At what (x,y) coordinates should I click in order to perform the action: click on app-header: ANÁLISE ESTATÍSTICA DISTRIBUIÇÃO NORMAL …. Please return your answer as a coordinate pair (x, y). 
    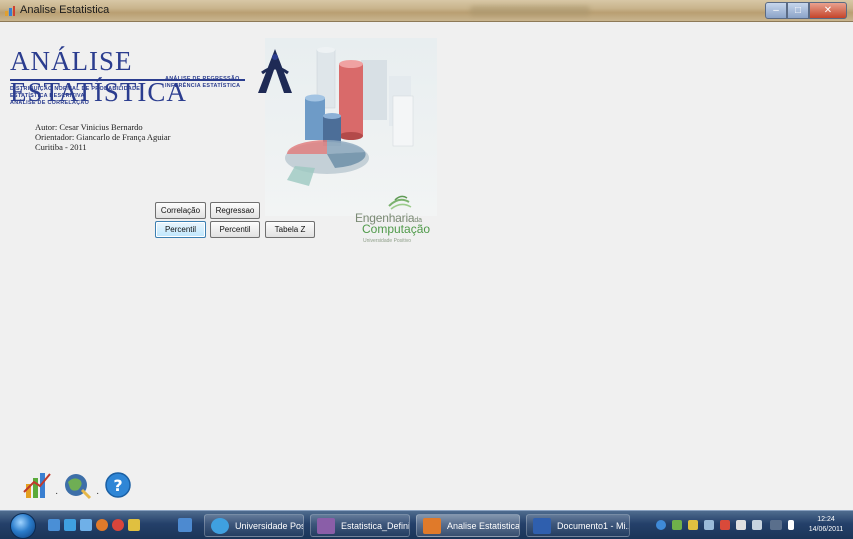
    Looking at the image, I should click on (151, 83).